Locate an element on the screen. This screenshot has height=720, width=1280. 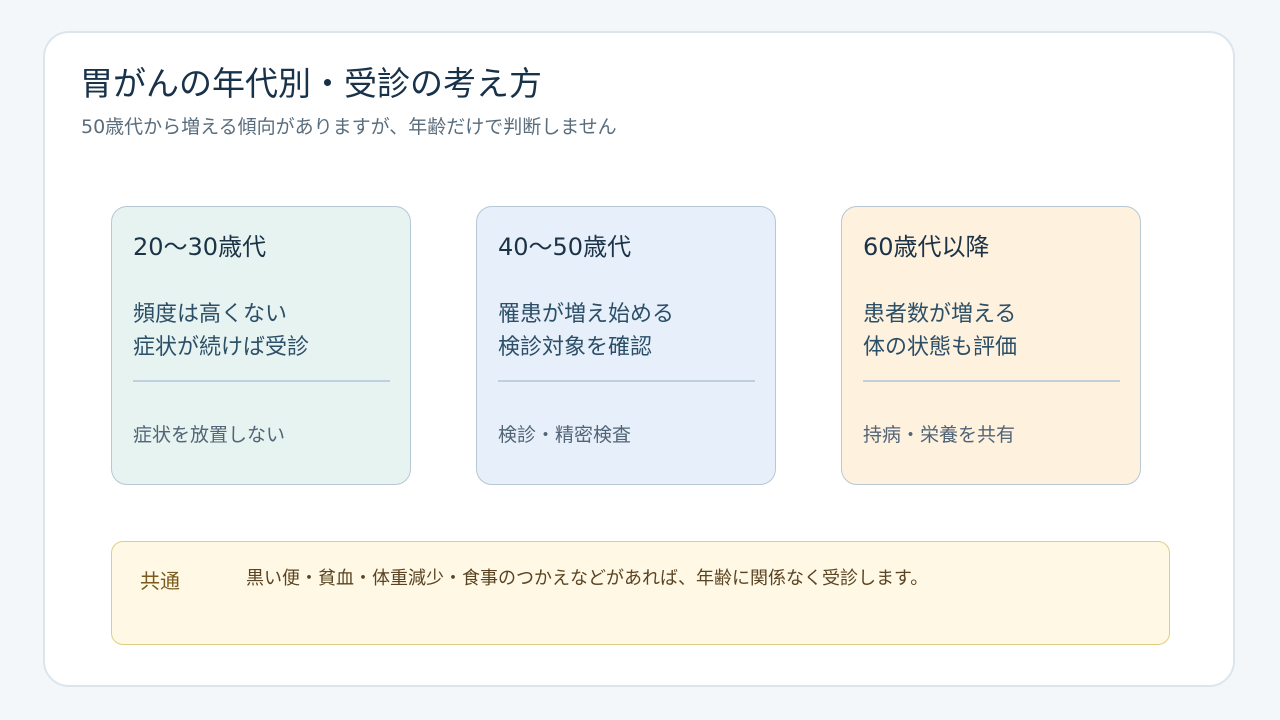
card-line-2: 体の状態も評価 is located at coordinates (940, 347).